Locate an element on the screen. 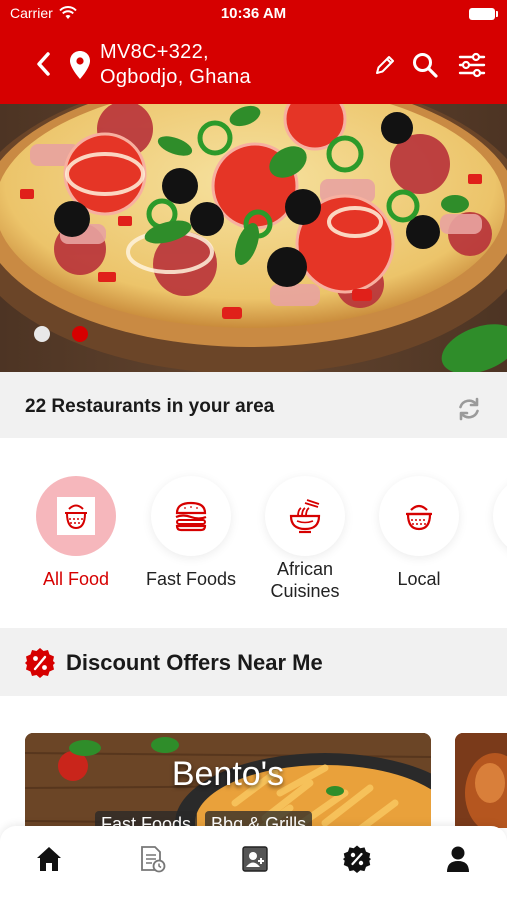 Image resolution: width=507 pixels, height=900 pixels. clock: 10:36 AM is located at coordinates (253, 13).